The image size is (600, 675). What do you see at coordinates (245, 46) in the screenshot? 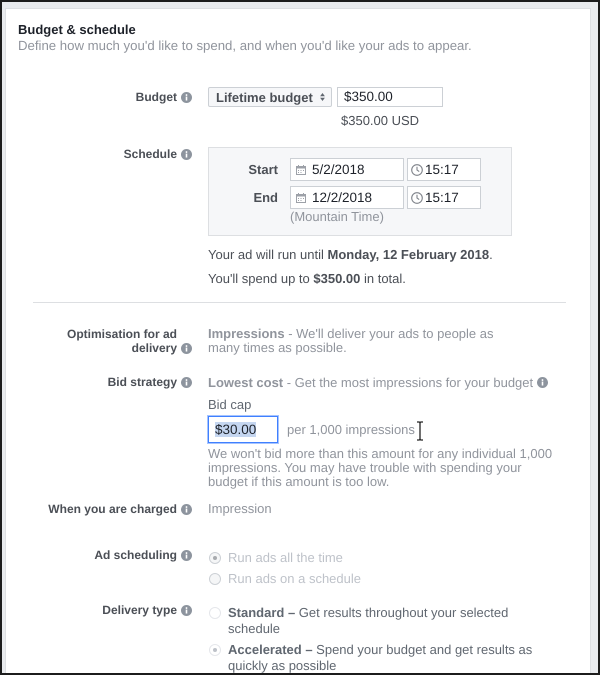
I see `section-description: Define how much you'd like to spend, and when you'd like your ads to appear.` at bounding box center [245, 46].